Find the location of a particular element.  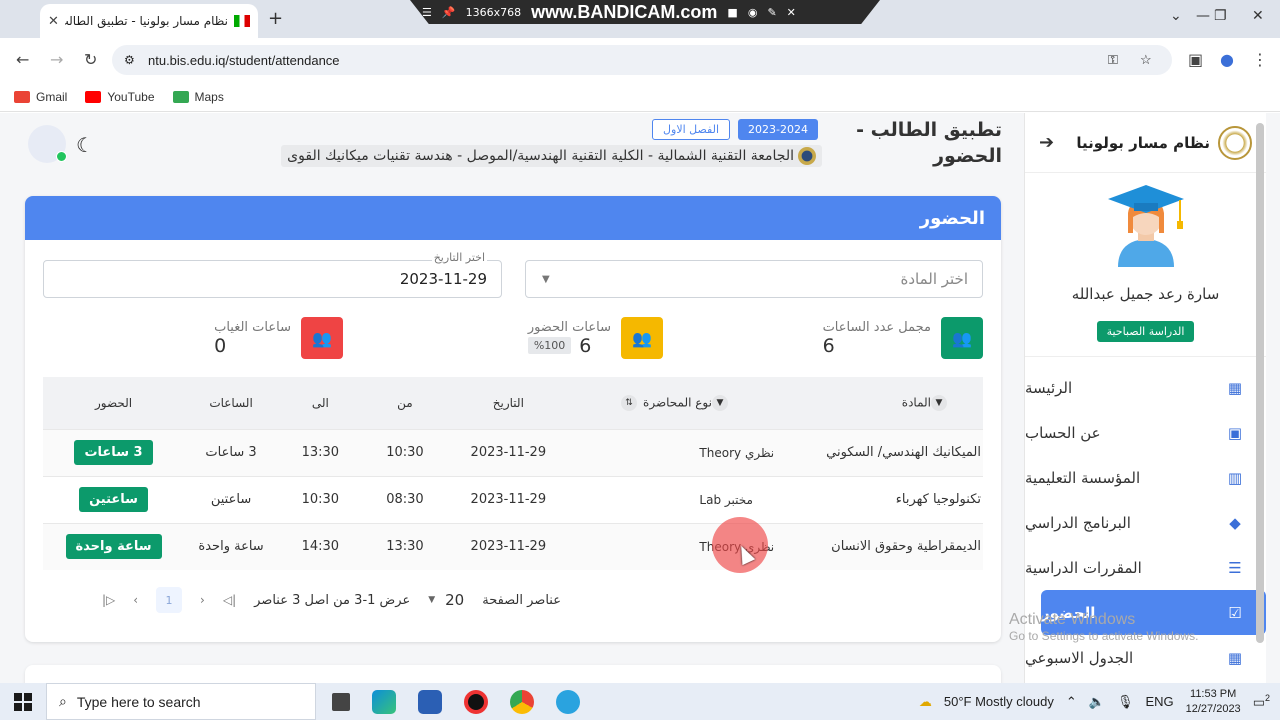

clock-date: 12/27/2023 is located at coordinates (1213, 708).